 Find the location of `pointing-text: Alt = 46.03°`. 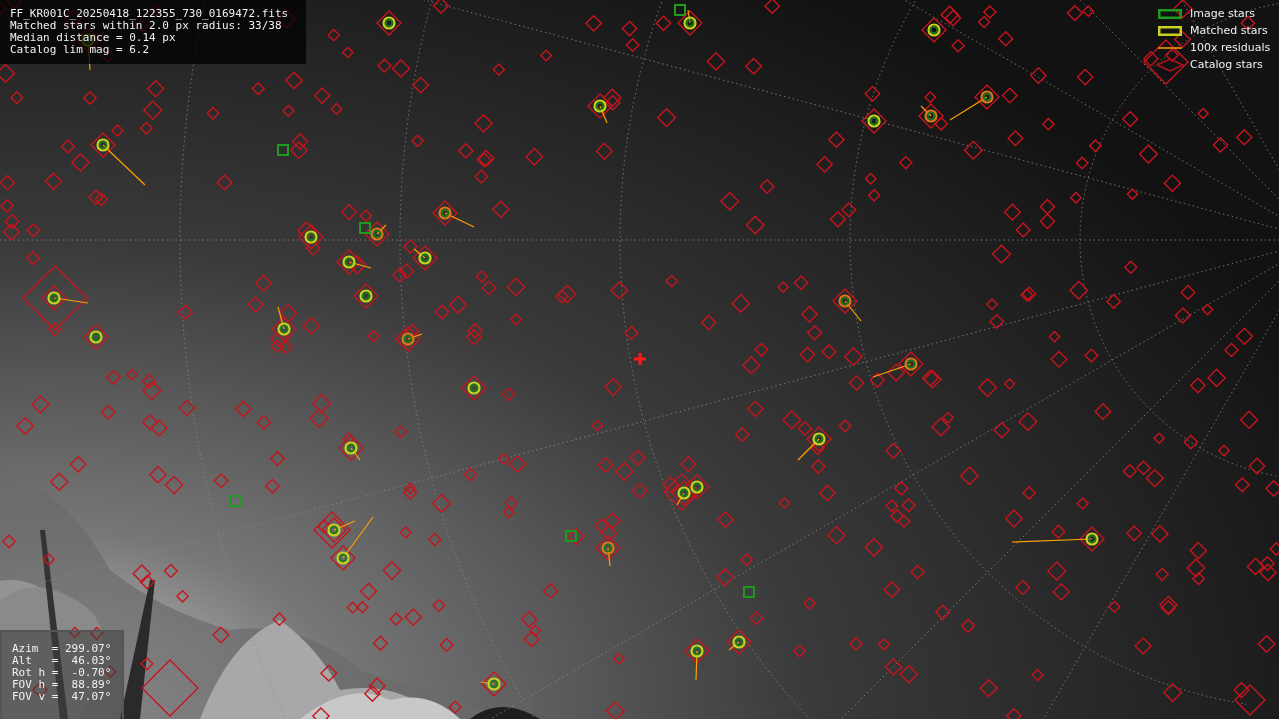

pointing-text: Alt = 46.03° is located at coordinates (62, 661).